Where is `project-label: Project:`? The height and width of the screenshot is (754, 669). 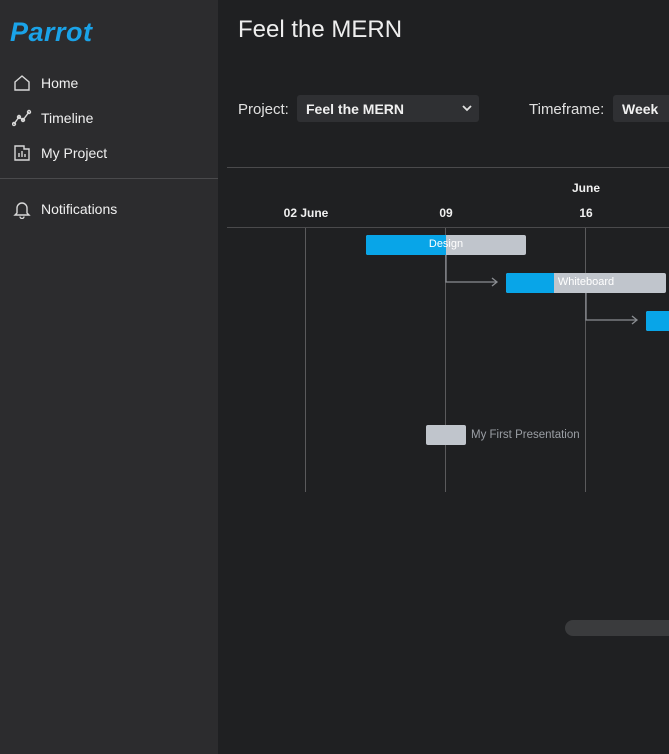 project-label: Project: is located at coordinates (263, 109).